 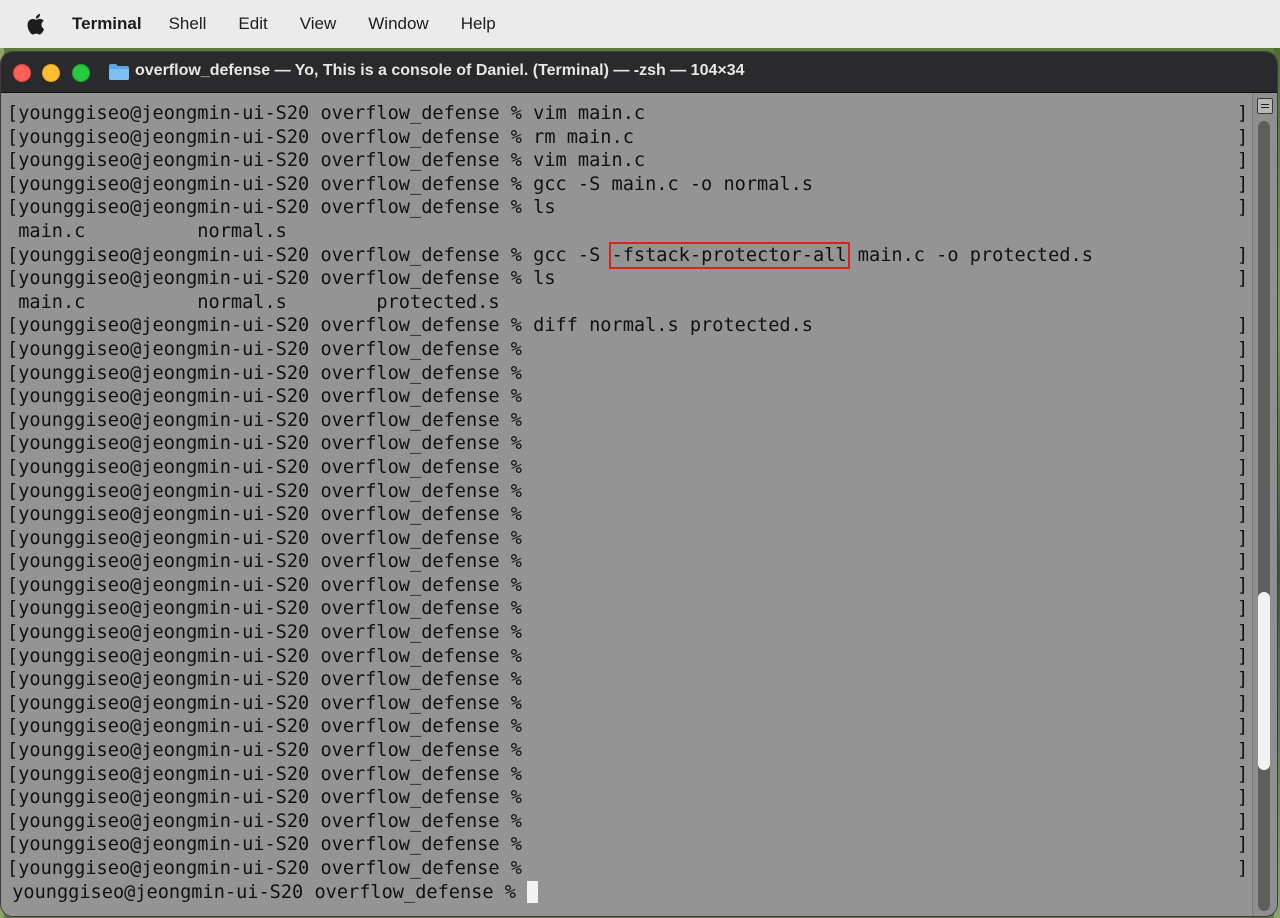 What do you see at coordinates (1265, 106) in the screenshot?
I see `split-pane-icon` at bounding box center [1265, 106].